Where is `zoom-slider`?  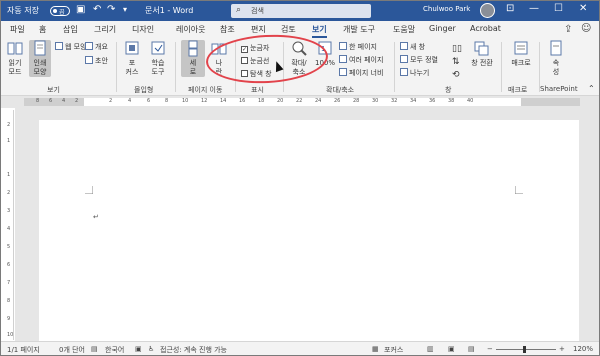 zoom-slider is located at coordinates (526, 349).